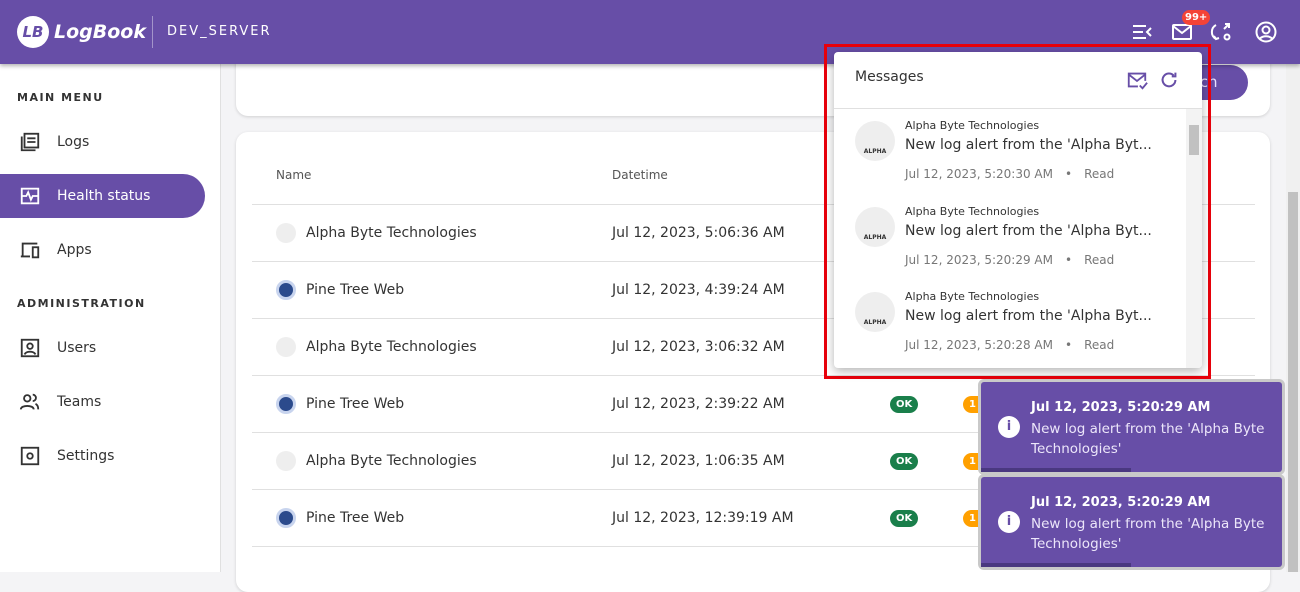  What do you see at coordinates (219, 31) in the screenshot?
I see `server-name: DEV_SERVER` at bounding box center [219, 31].